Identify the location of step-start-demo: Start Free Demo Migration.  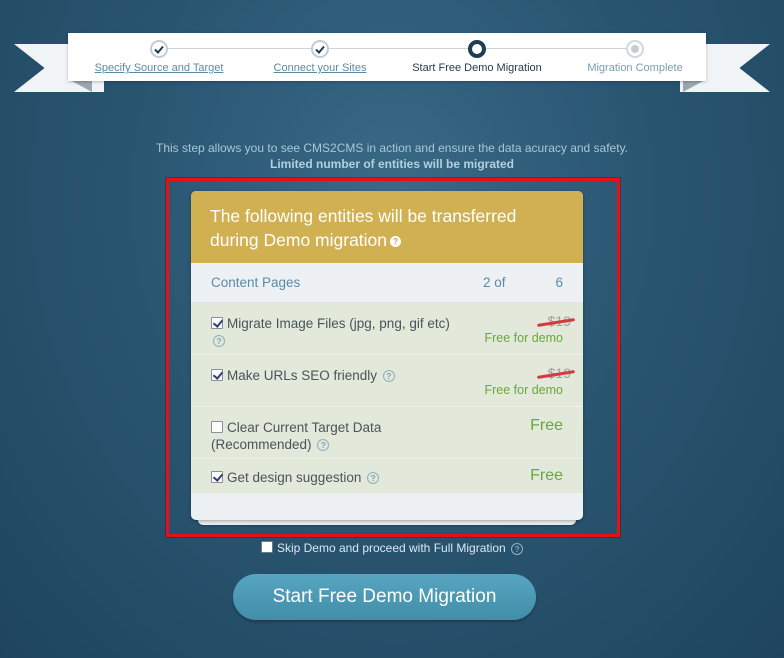
(477, 57).